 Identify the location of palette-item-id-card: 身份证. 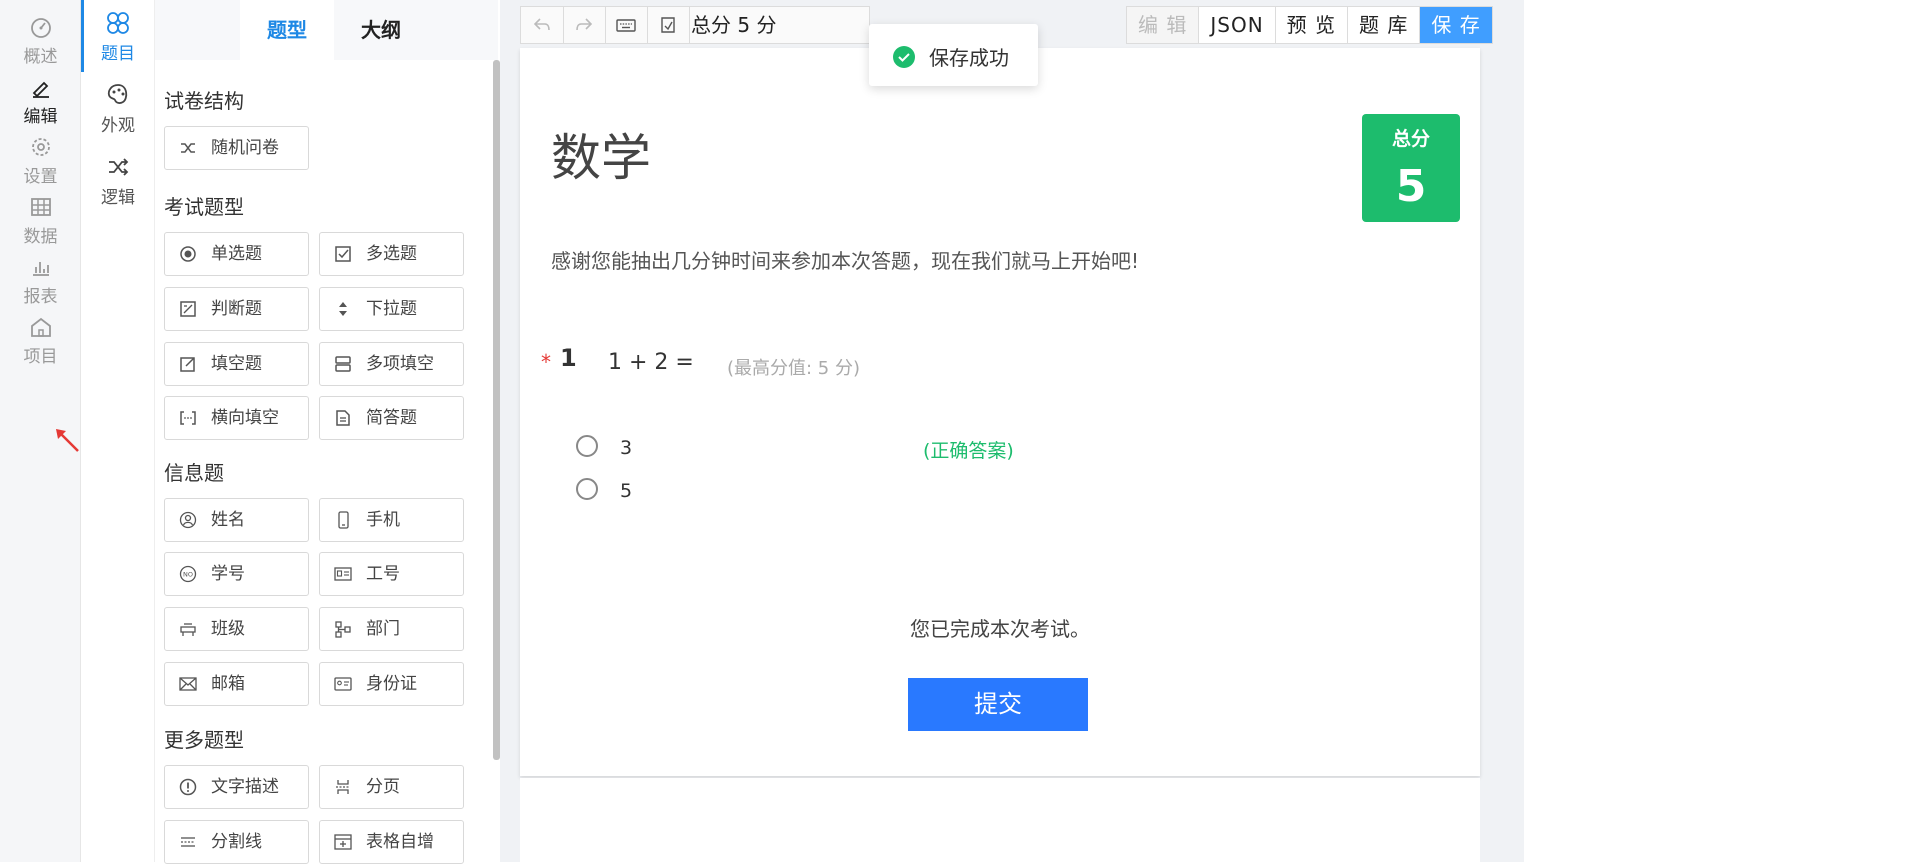
(391, 684).